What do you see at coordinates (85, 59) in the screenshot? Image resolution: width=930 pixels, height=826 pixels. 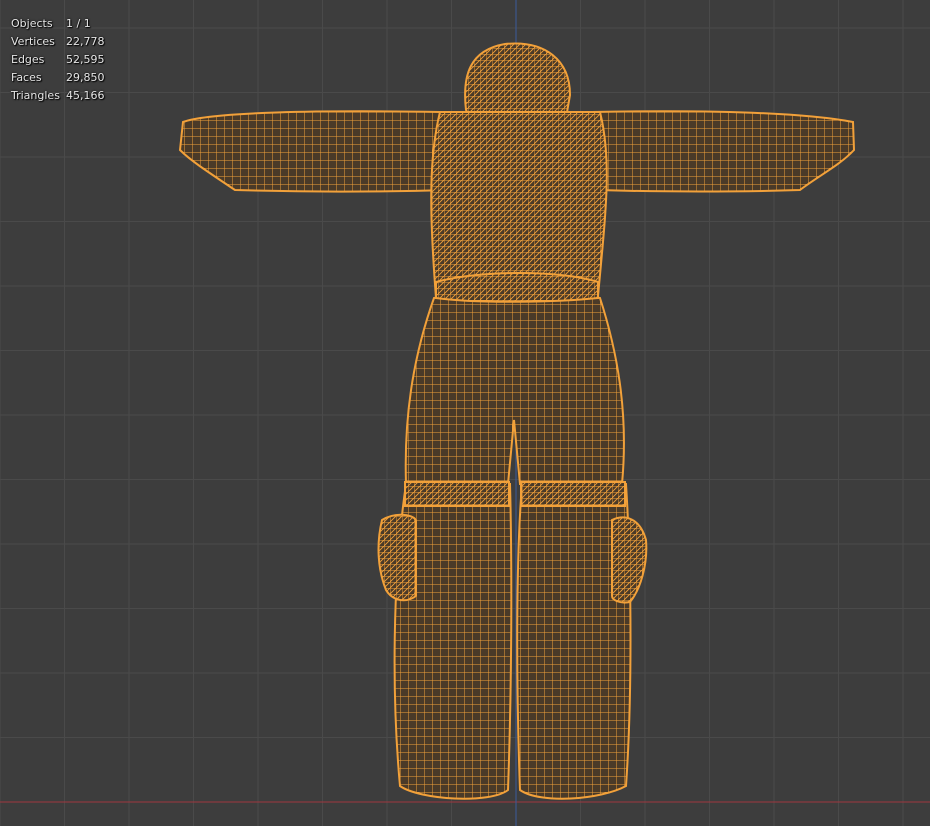 I see `stat-value: 52,595` at bounding box center [85, 59].